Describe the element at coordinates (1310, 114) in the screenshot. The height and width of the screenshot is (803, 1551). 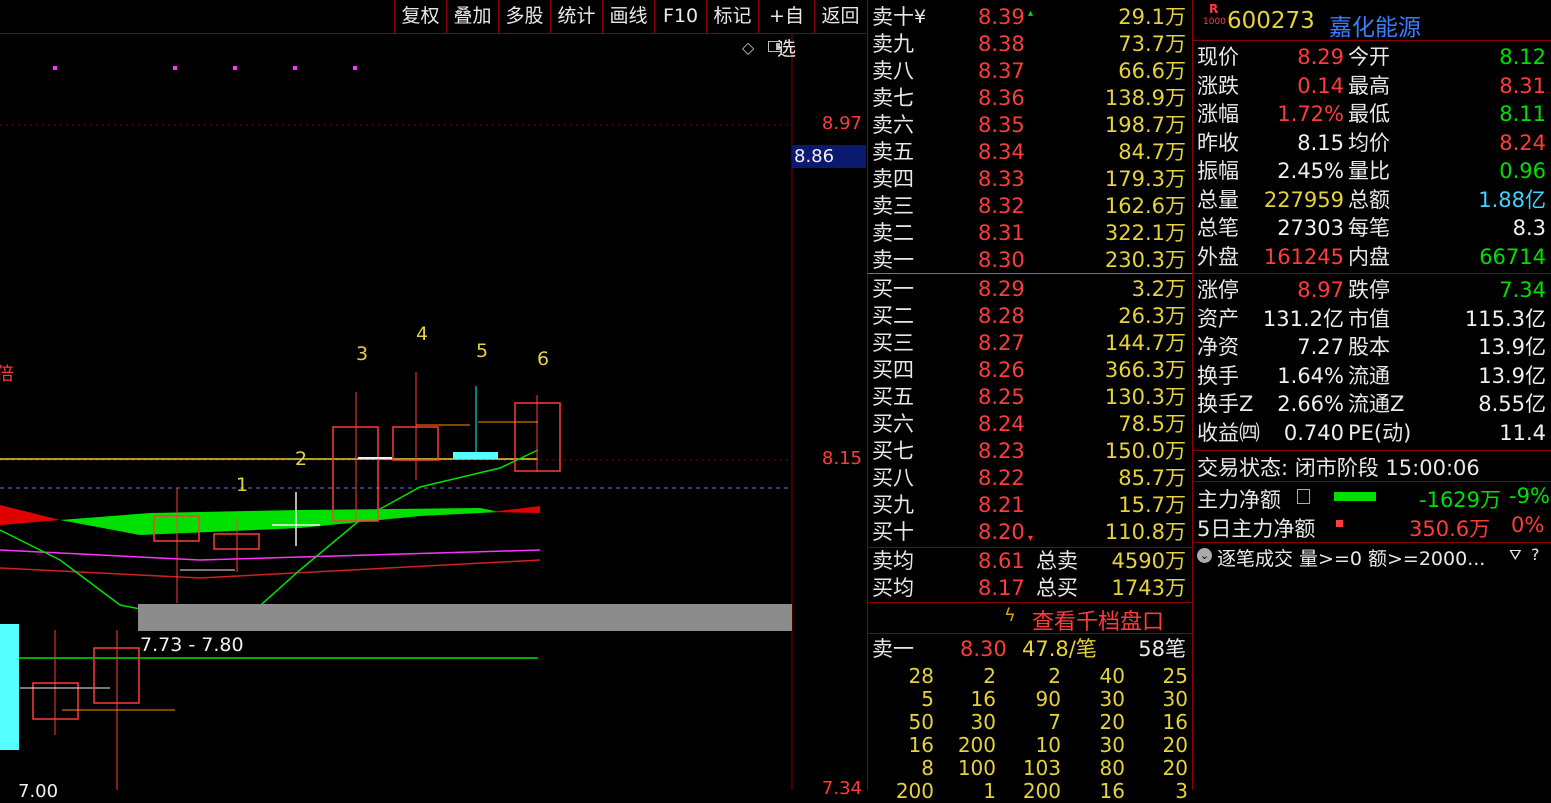
I see `quote-value: 1.72%` at that location.